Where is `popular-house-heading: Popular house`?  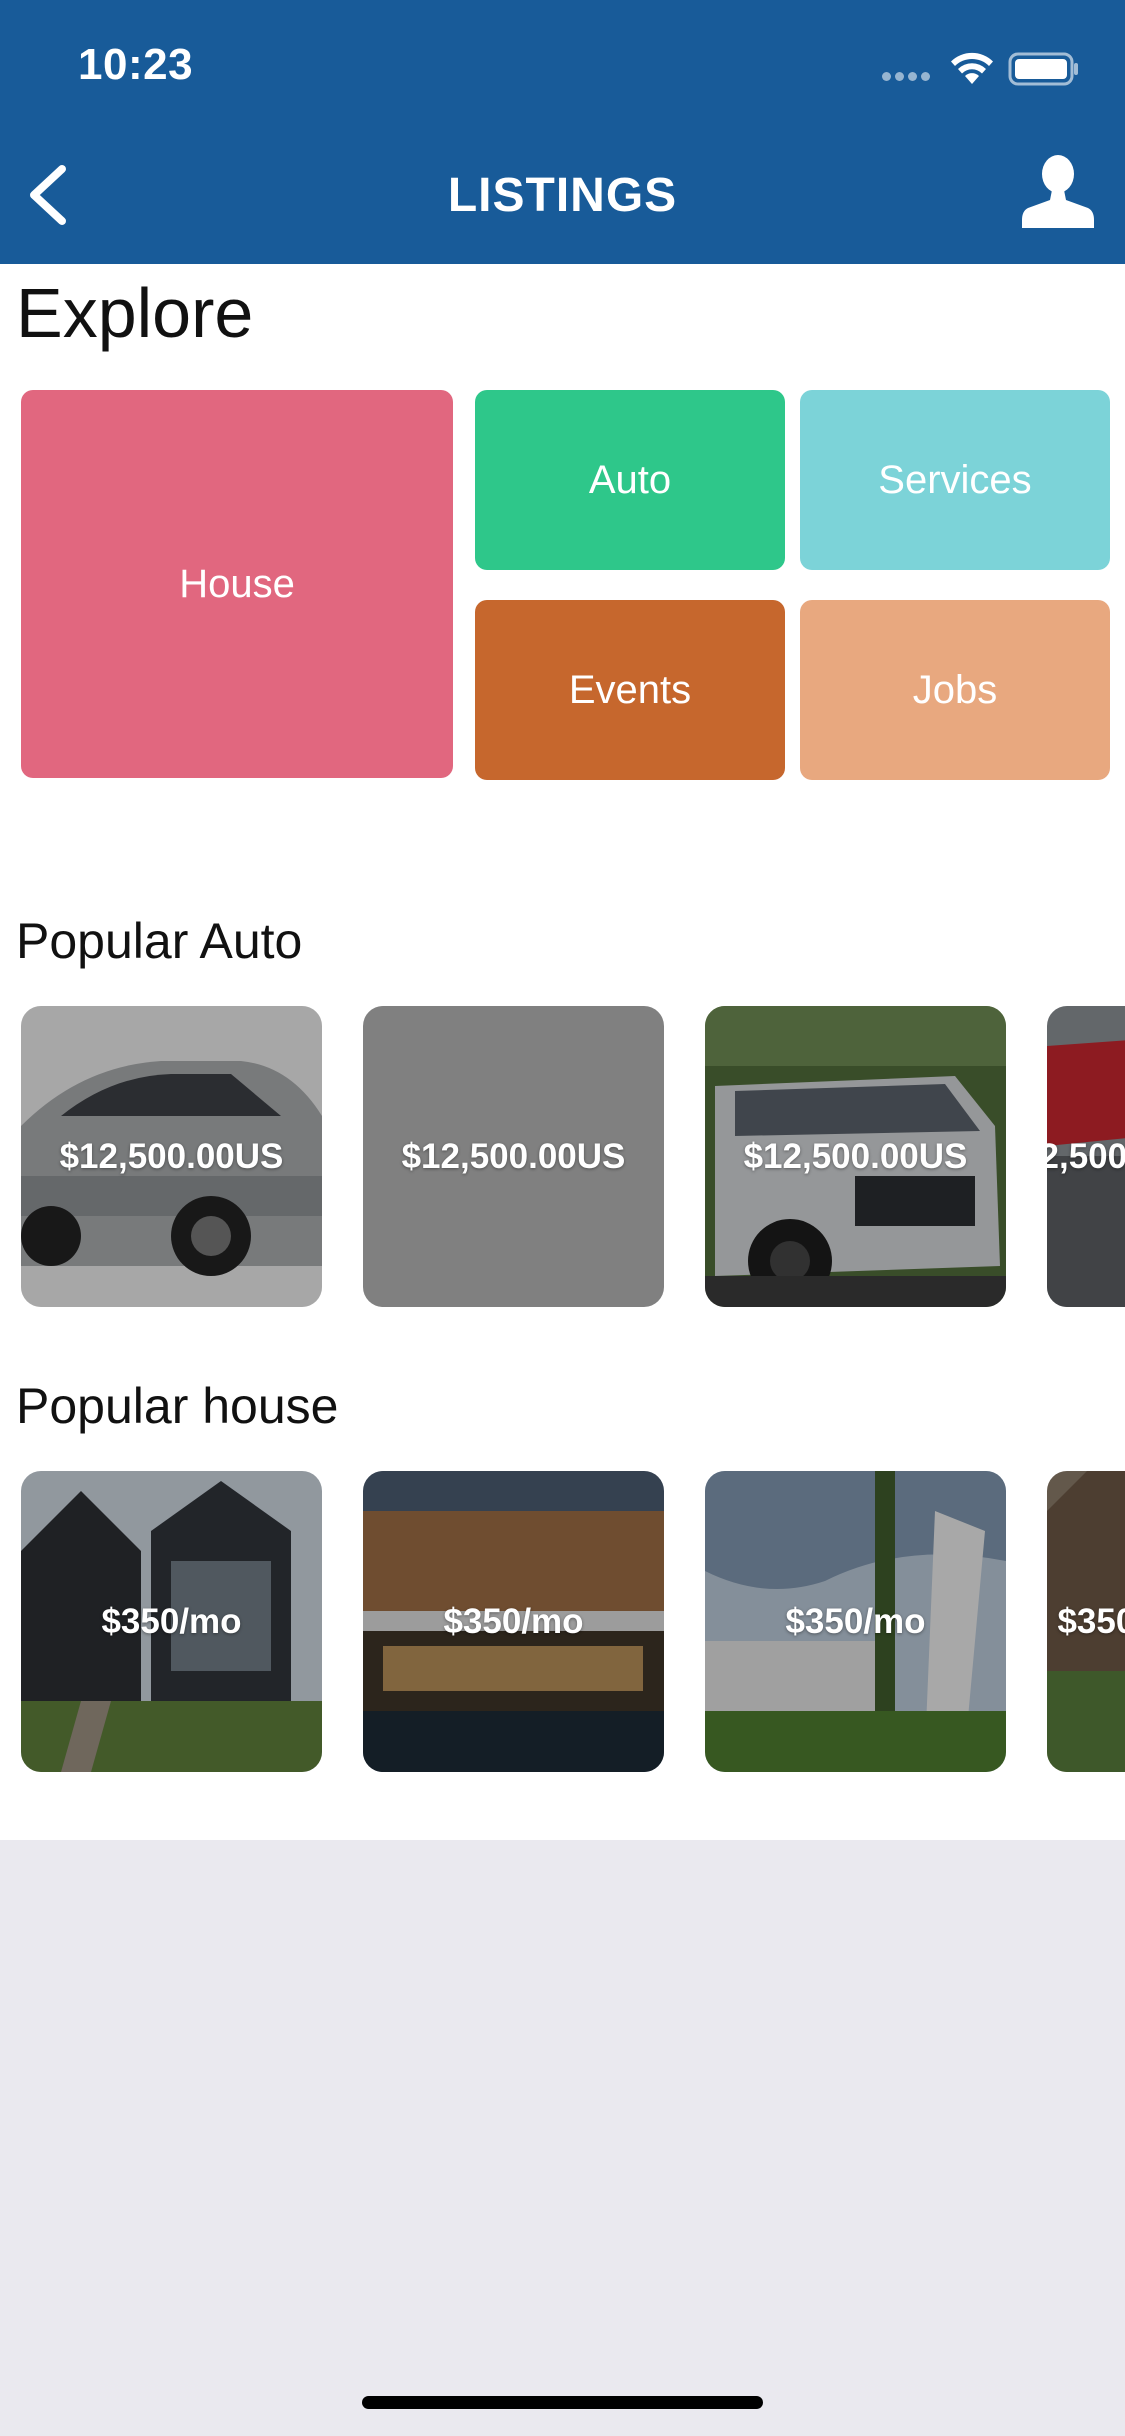 popular-house-heading: Popular house is located at coordinates (177, 1406).